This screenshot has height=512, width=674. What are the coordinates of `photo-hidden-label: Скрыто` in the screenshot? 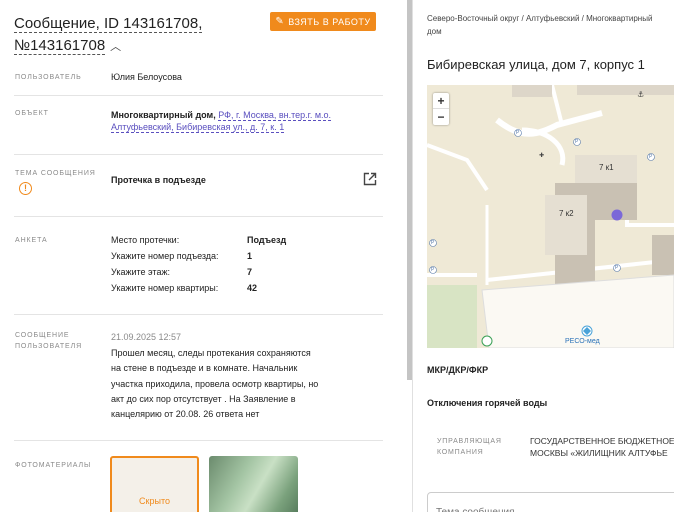 It's located at (154, 501).